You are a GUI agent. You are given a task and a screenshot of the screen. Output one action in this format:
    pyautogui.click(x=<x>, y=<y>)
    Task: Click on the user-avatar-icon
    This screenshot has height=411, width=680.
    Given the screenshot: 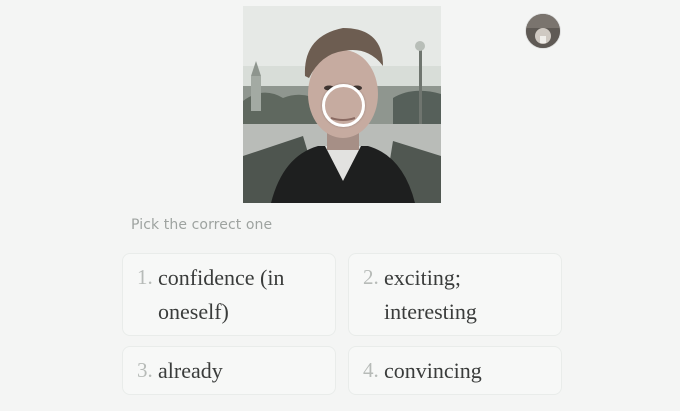 What is the action you would take?
    pyautogui.click(x=543, y=31)
    